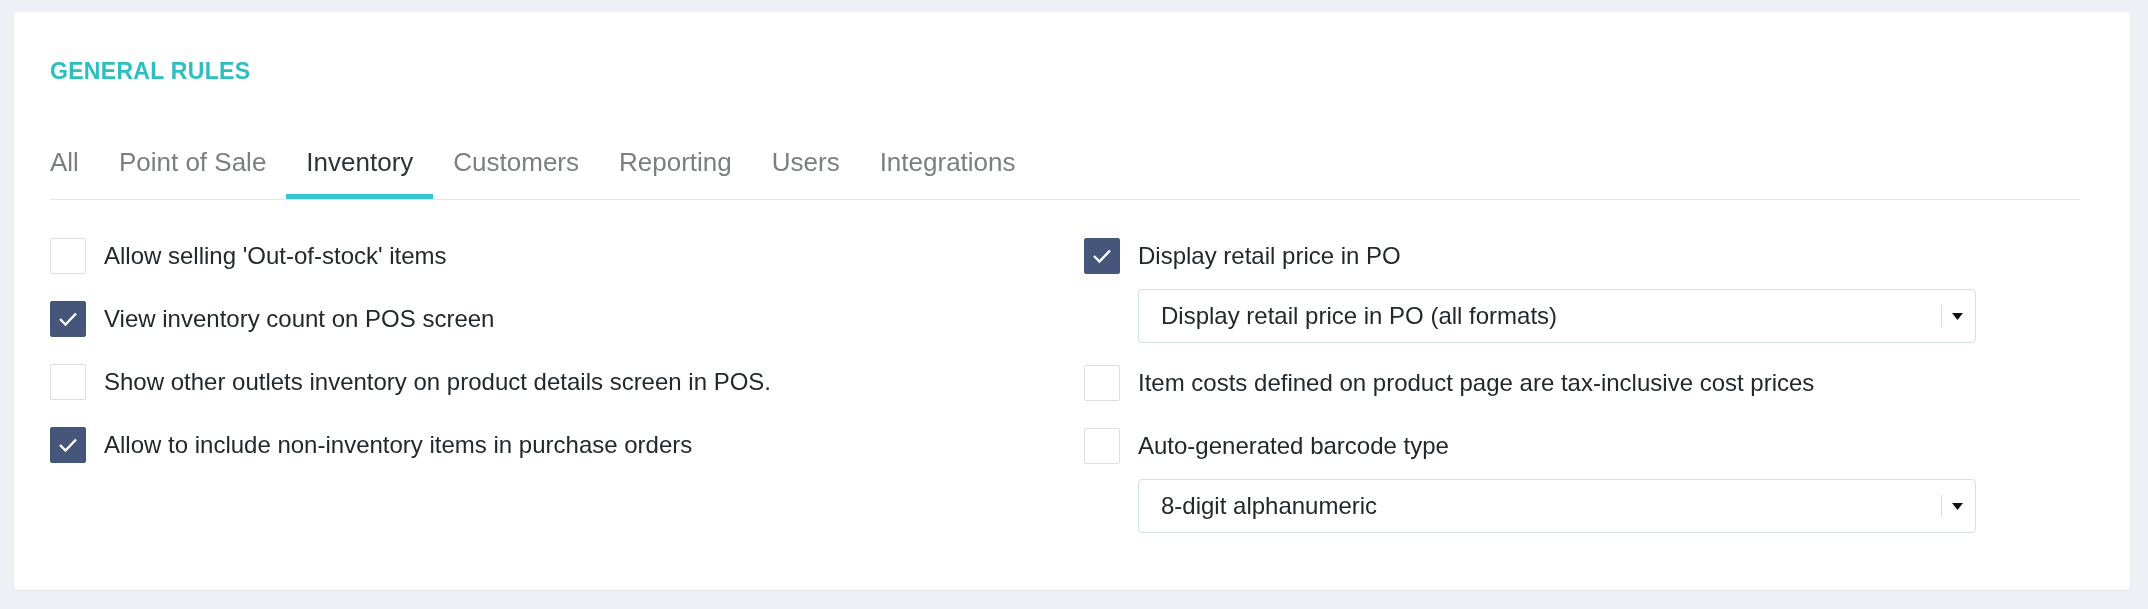 Image resolution: width=2148 pixels, height=609 pixels. I want to click on option-label: Allow to include non-inventory items in purchase orders, so click(398, 444).